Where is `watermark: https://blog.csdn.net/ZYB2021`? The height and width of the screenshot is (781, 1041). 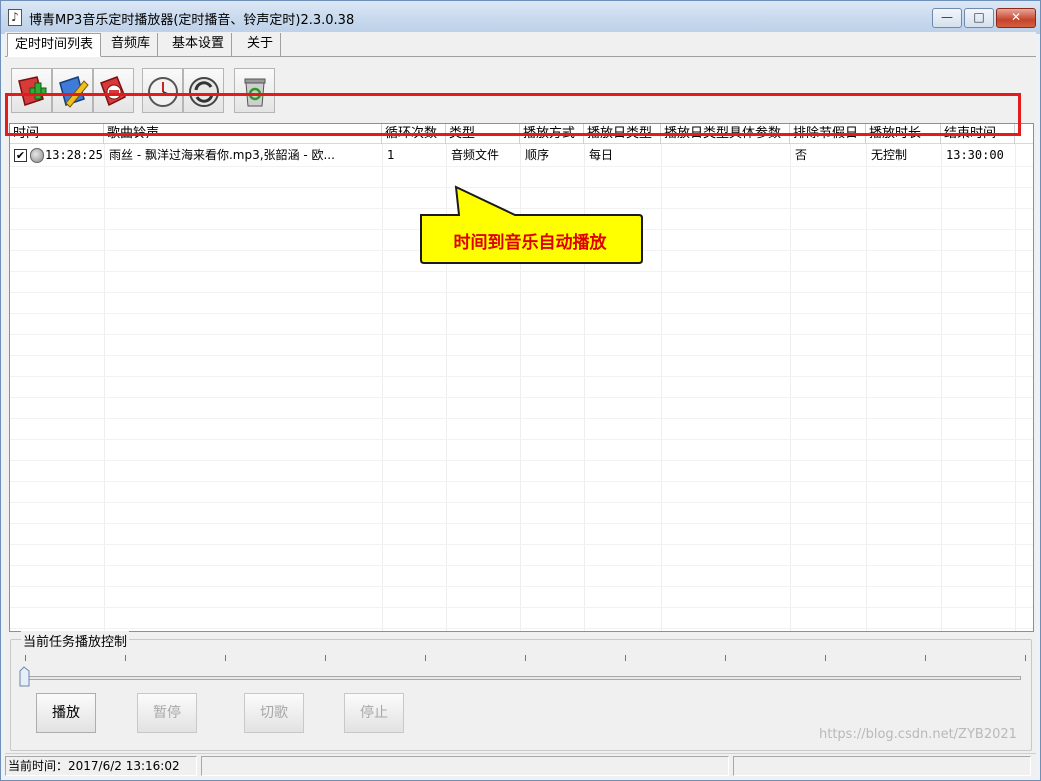
watermark: https://blog.csdn.net/ZYB2021 is located at coordinates (918, 734).